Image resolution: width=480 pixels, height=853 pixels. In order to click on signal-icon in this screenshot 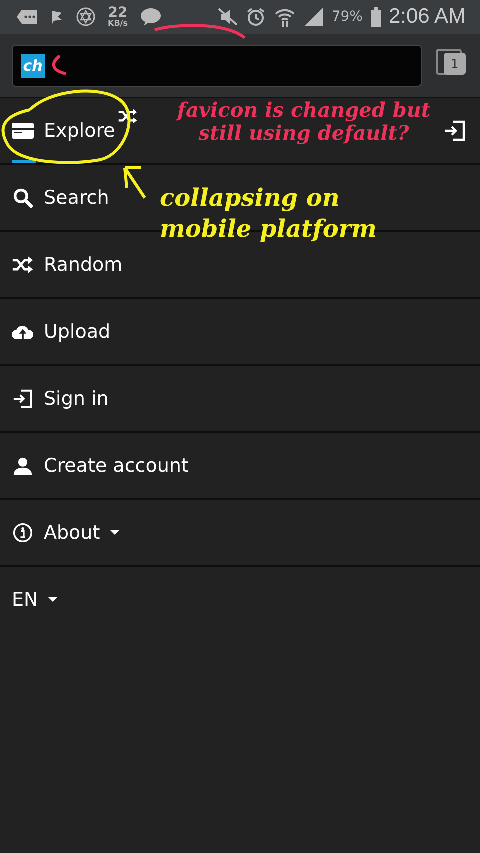, I will do `click(314, 17)`.